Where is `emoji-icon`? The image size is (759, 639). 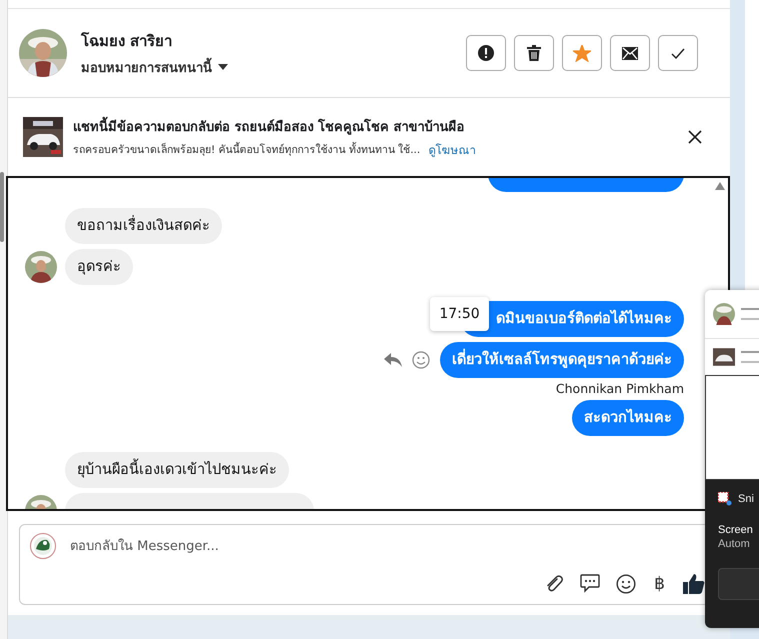
emoji-icon is located at coordinates (626, 584).